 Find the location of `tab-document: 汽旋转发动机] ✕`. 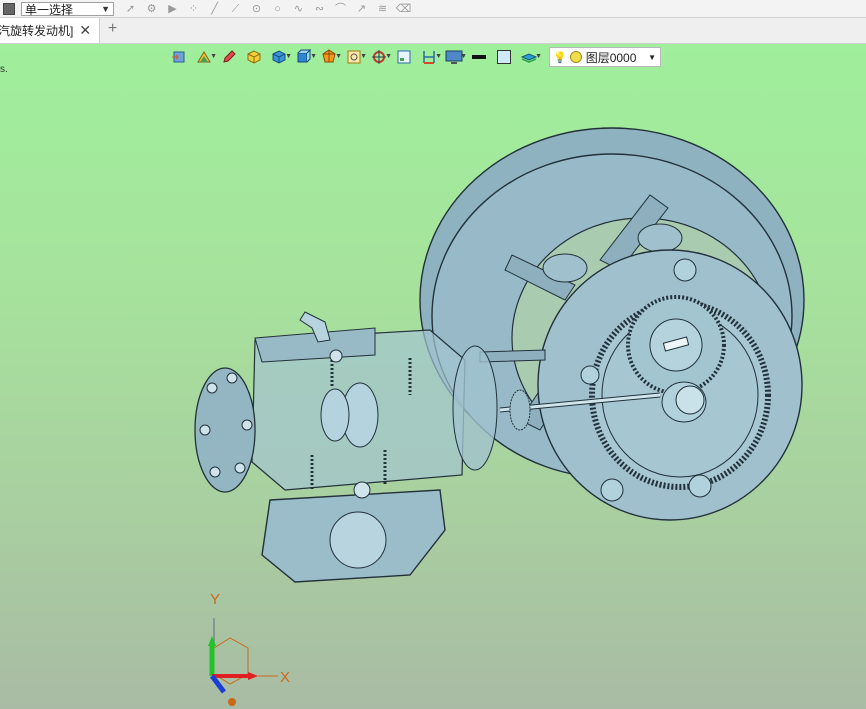

tab-document: 汽旋转发动机] ✕ is located at coordinates (50, 30).